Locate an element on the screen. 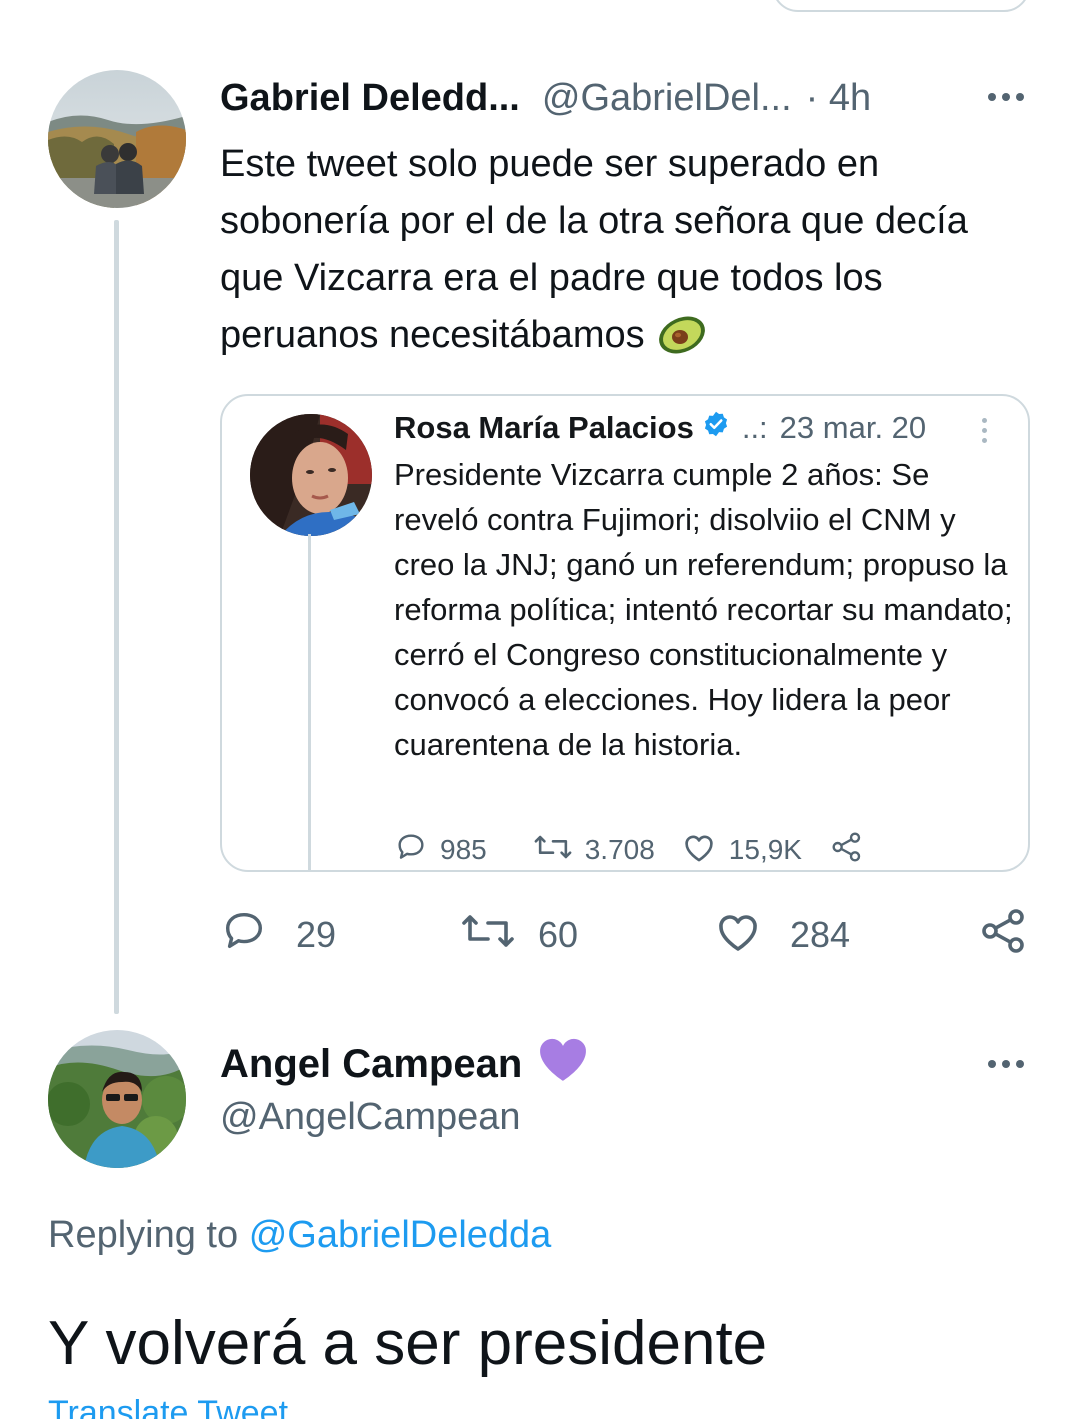 The image size is (1080, 1419). thread-connector-line is located at coordinates (116, 617).